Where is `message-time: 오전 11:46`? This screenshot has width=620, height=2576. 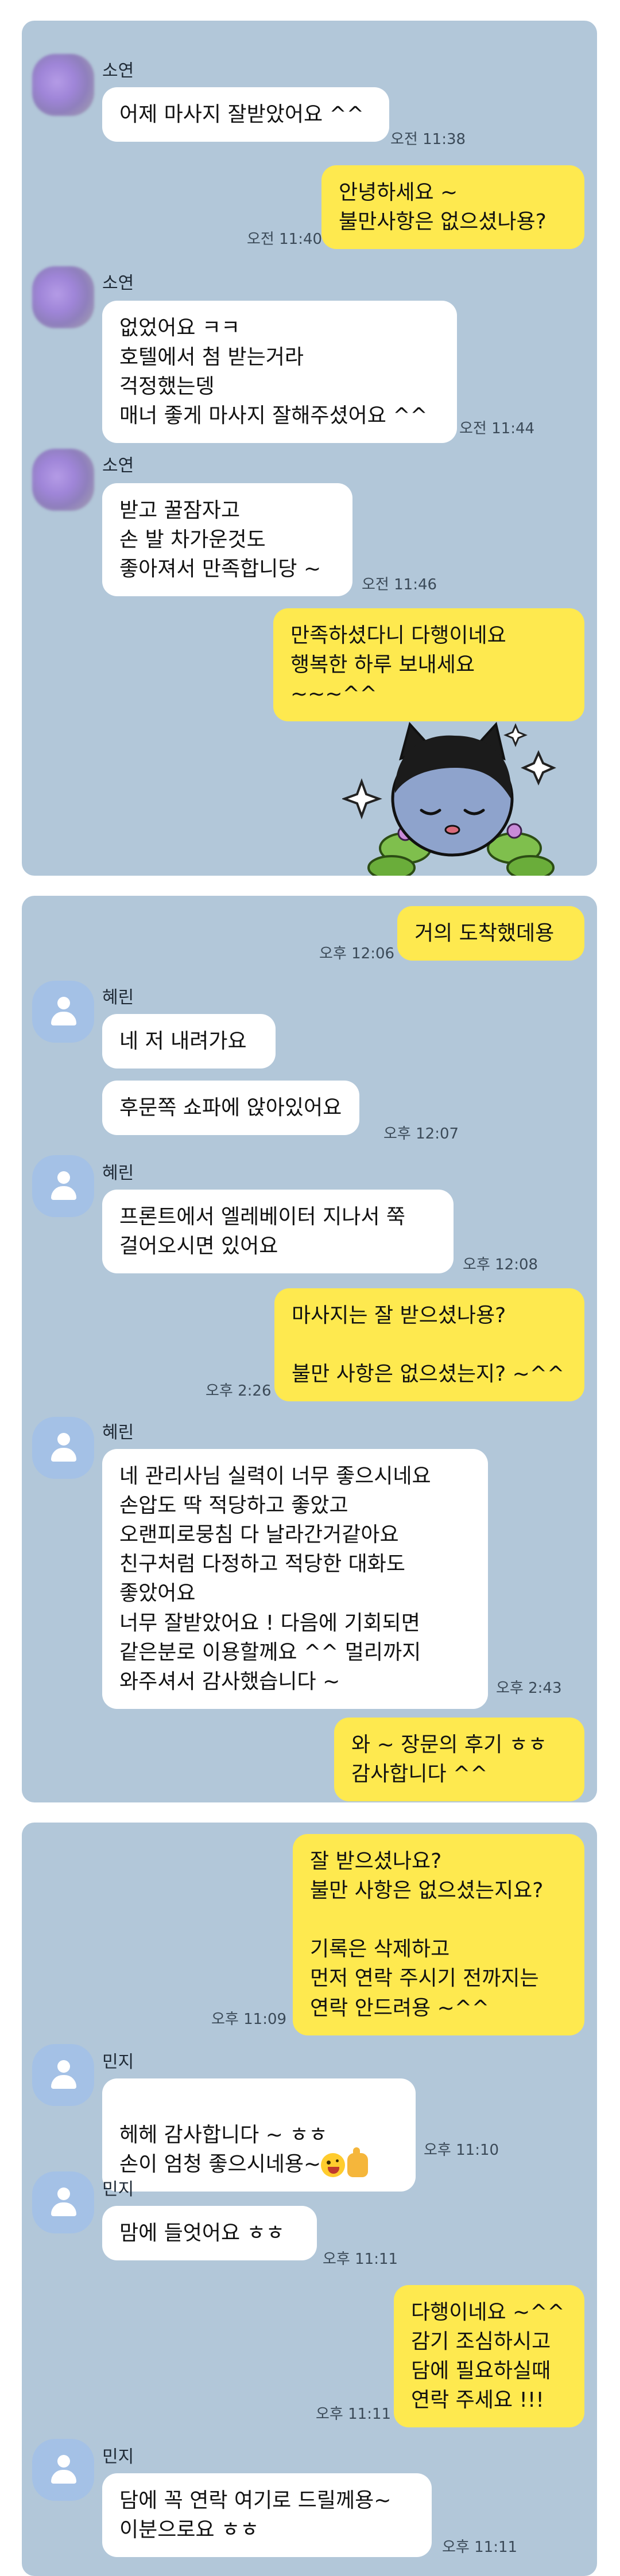 message-time: 오전 11:46 is located at coordinates (399, 584).